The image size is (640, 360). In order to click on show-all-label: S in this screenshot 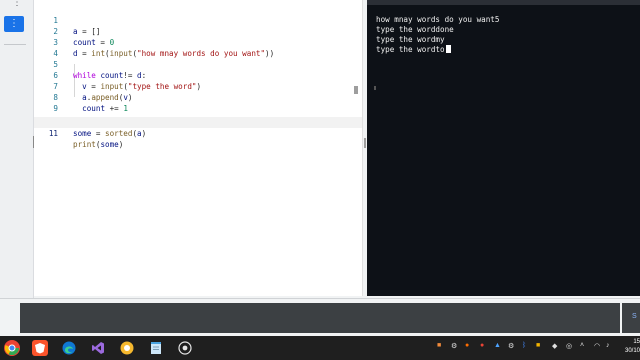, I will do `click(634, 316)`.